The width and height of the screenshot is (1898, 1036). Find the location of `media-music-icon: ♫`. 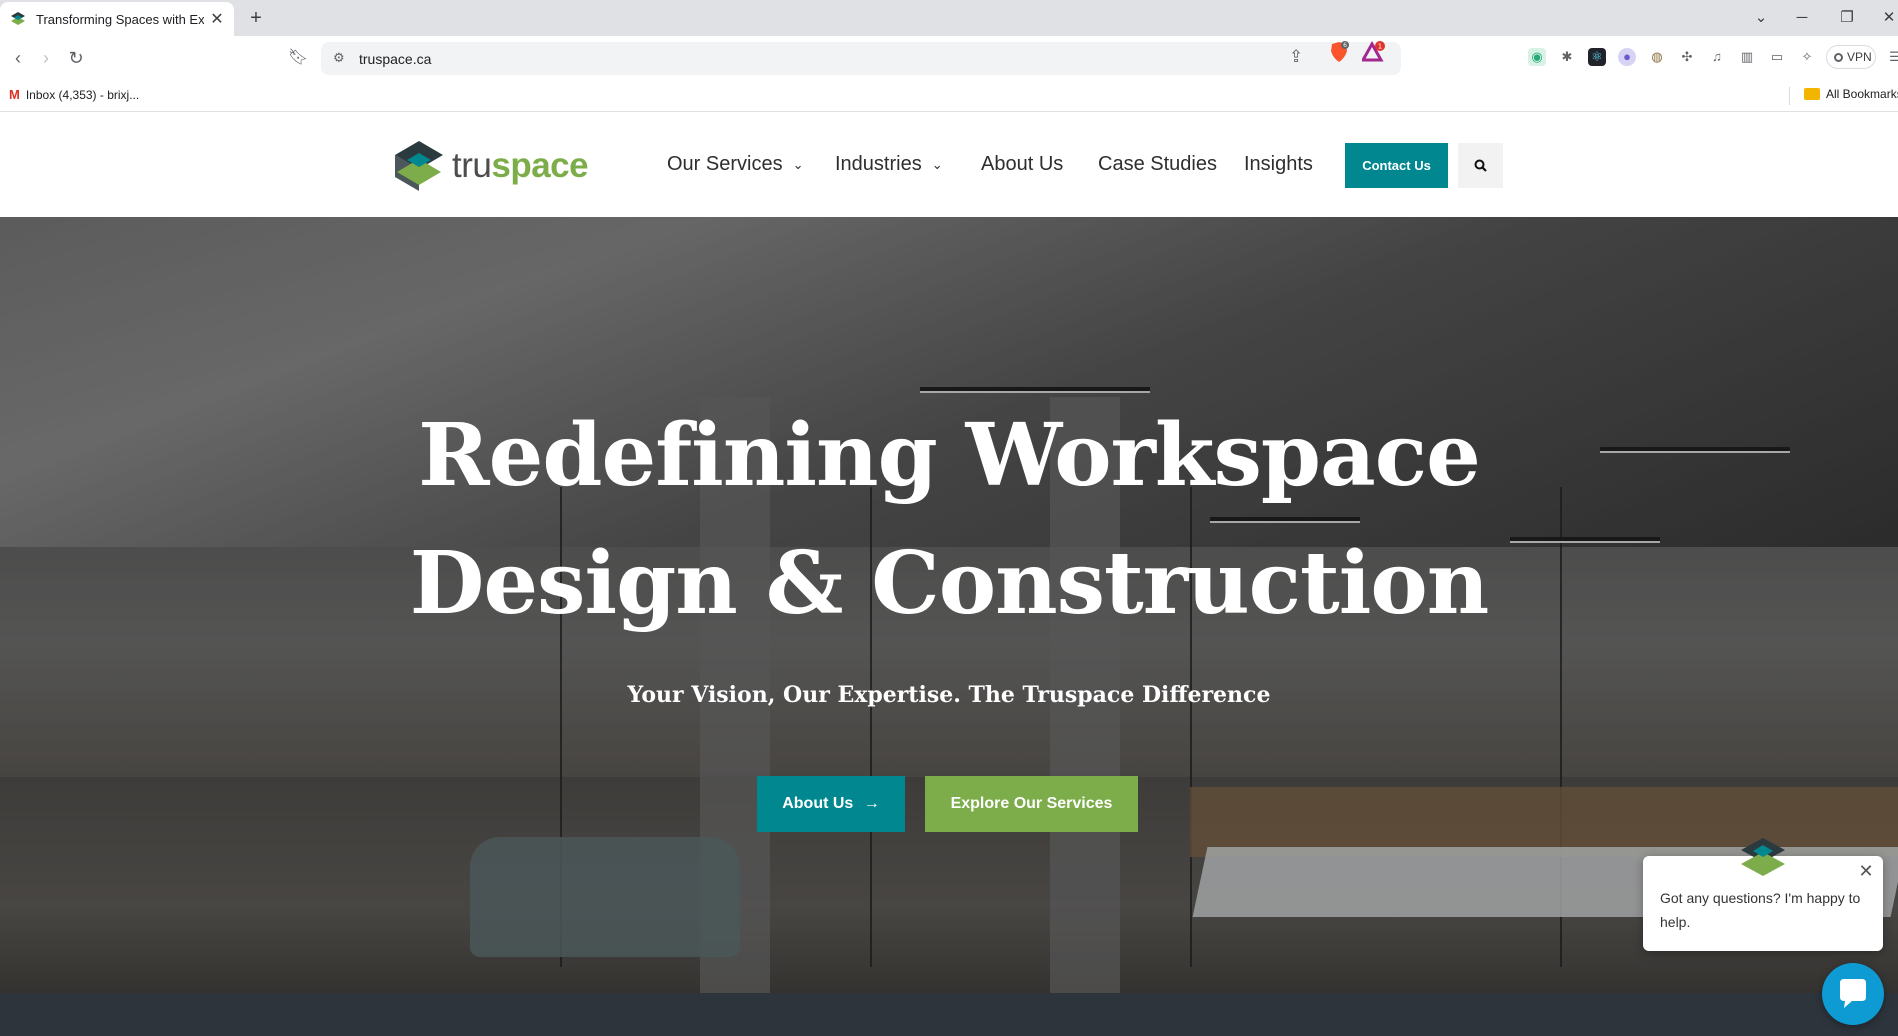

media-music-icon: ♫ is located at coordinates (1717, 57).